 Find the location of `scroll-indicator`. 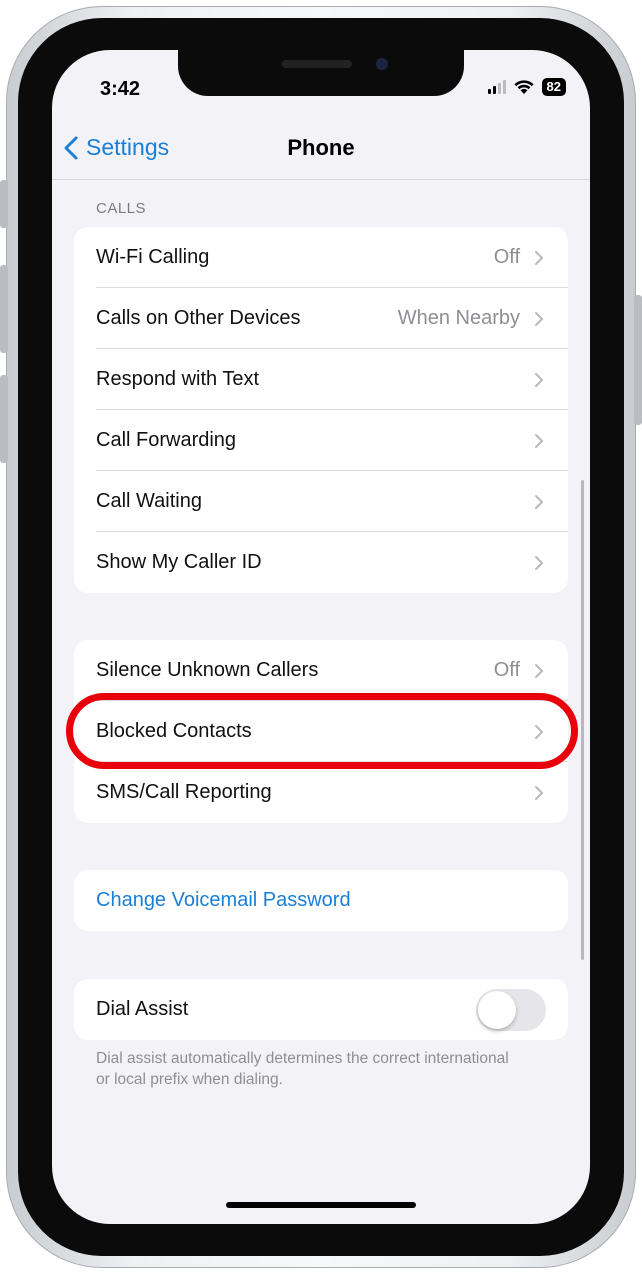

scroll-indicator is located at coordinates (582, 720).